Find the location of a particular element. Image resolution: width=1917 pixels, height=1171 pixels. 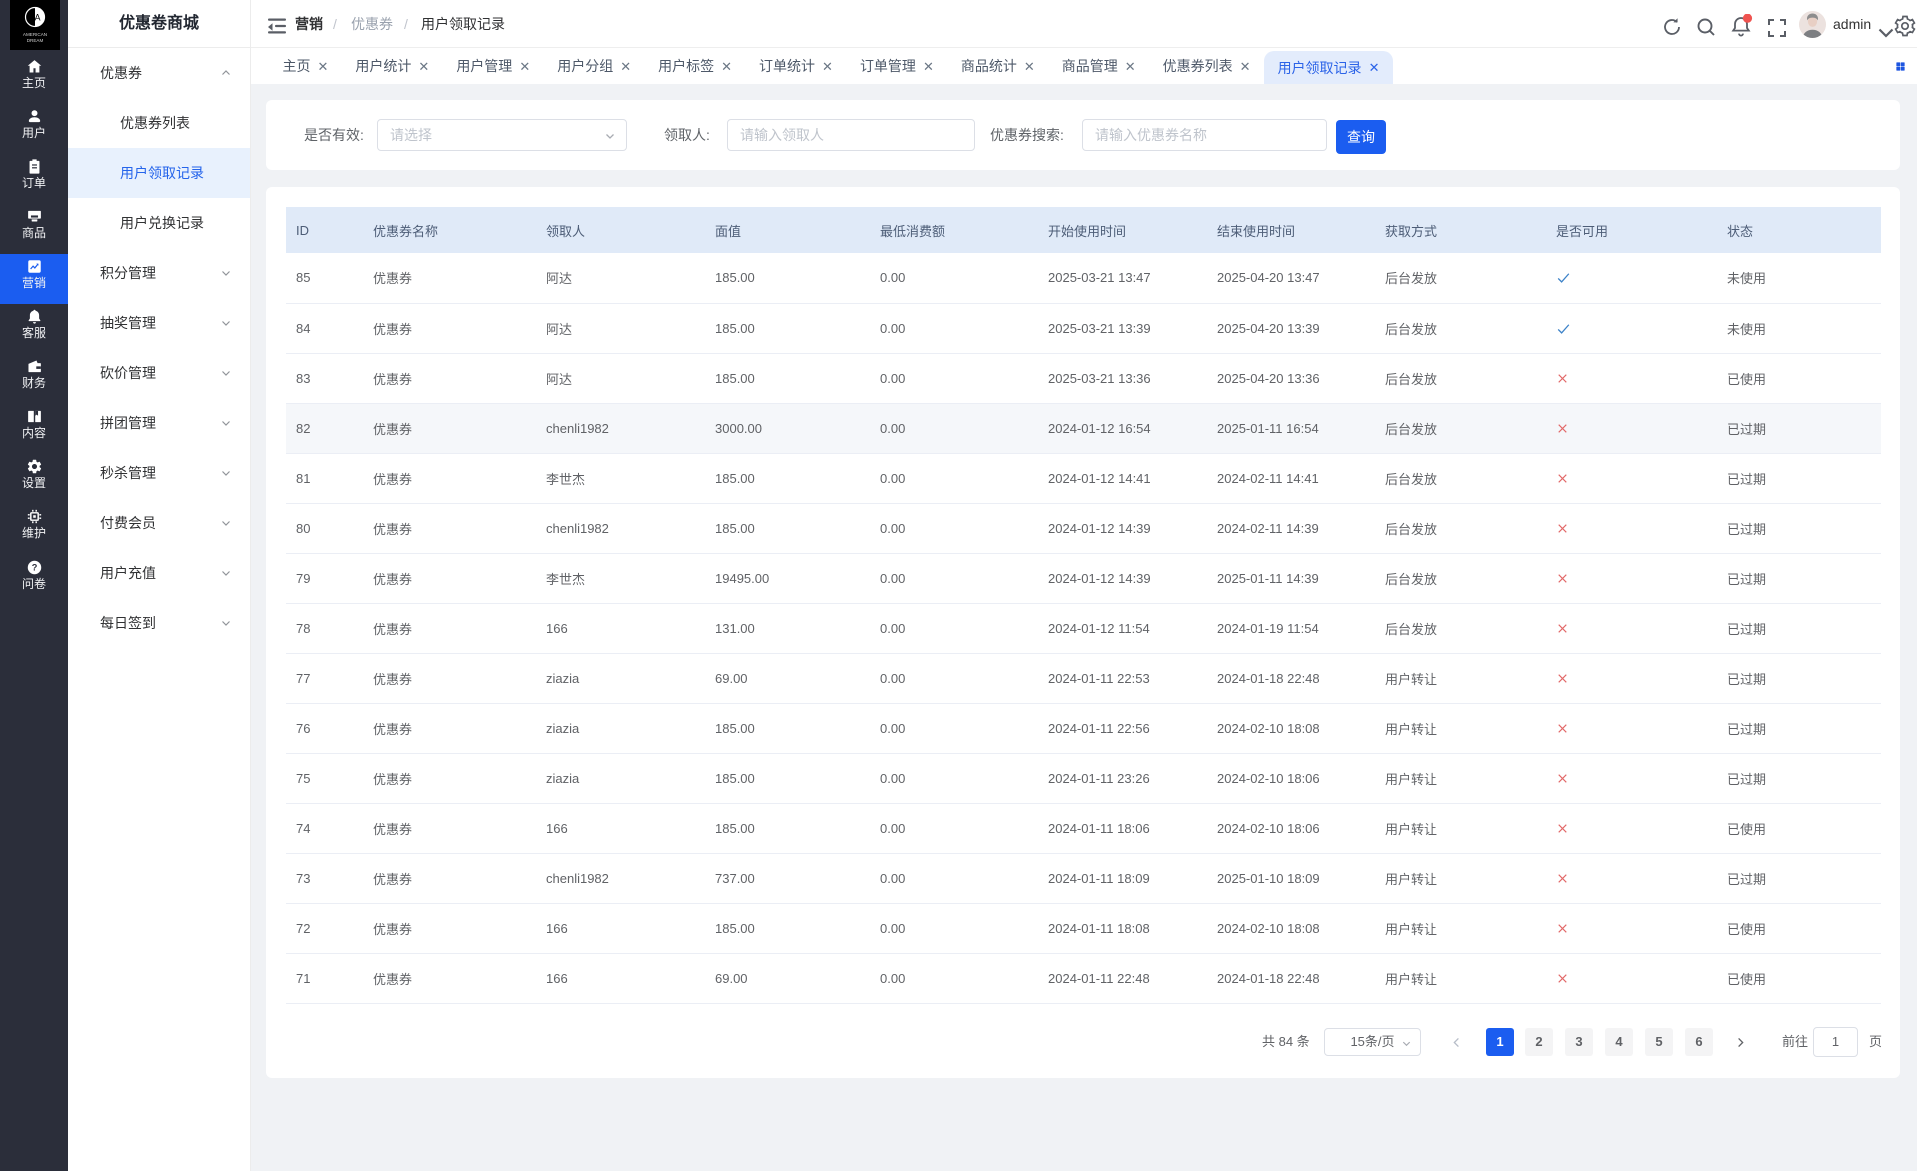

svg-text: DREAM is located at coordinates (35, 40).